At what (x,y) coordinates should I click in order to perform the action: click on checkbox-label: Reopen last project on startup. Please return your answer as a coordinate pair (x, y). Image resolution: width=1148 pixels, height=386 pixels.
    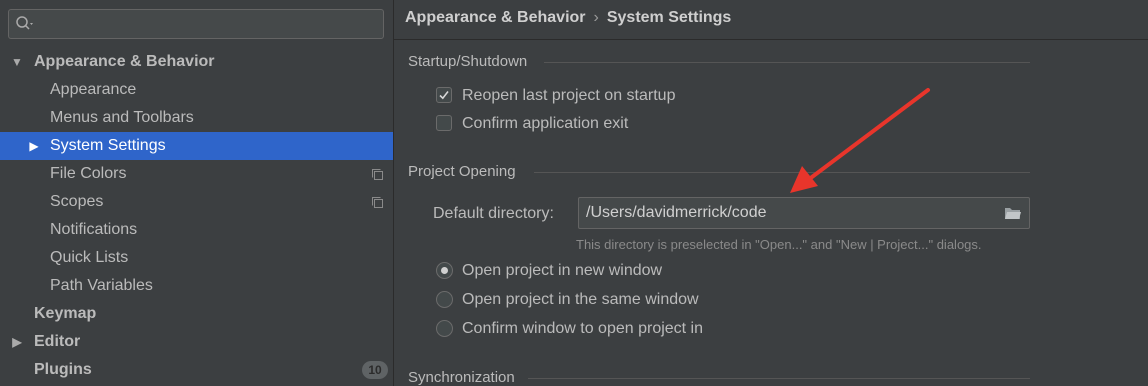
    Looking at the image, I should click on (569, 95).